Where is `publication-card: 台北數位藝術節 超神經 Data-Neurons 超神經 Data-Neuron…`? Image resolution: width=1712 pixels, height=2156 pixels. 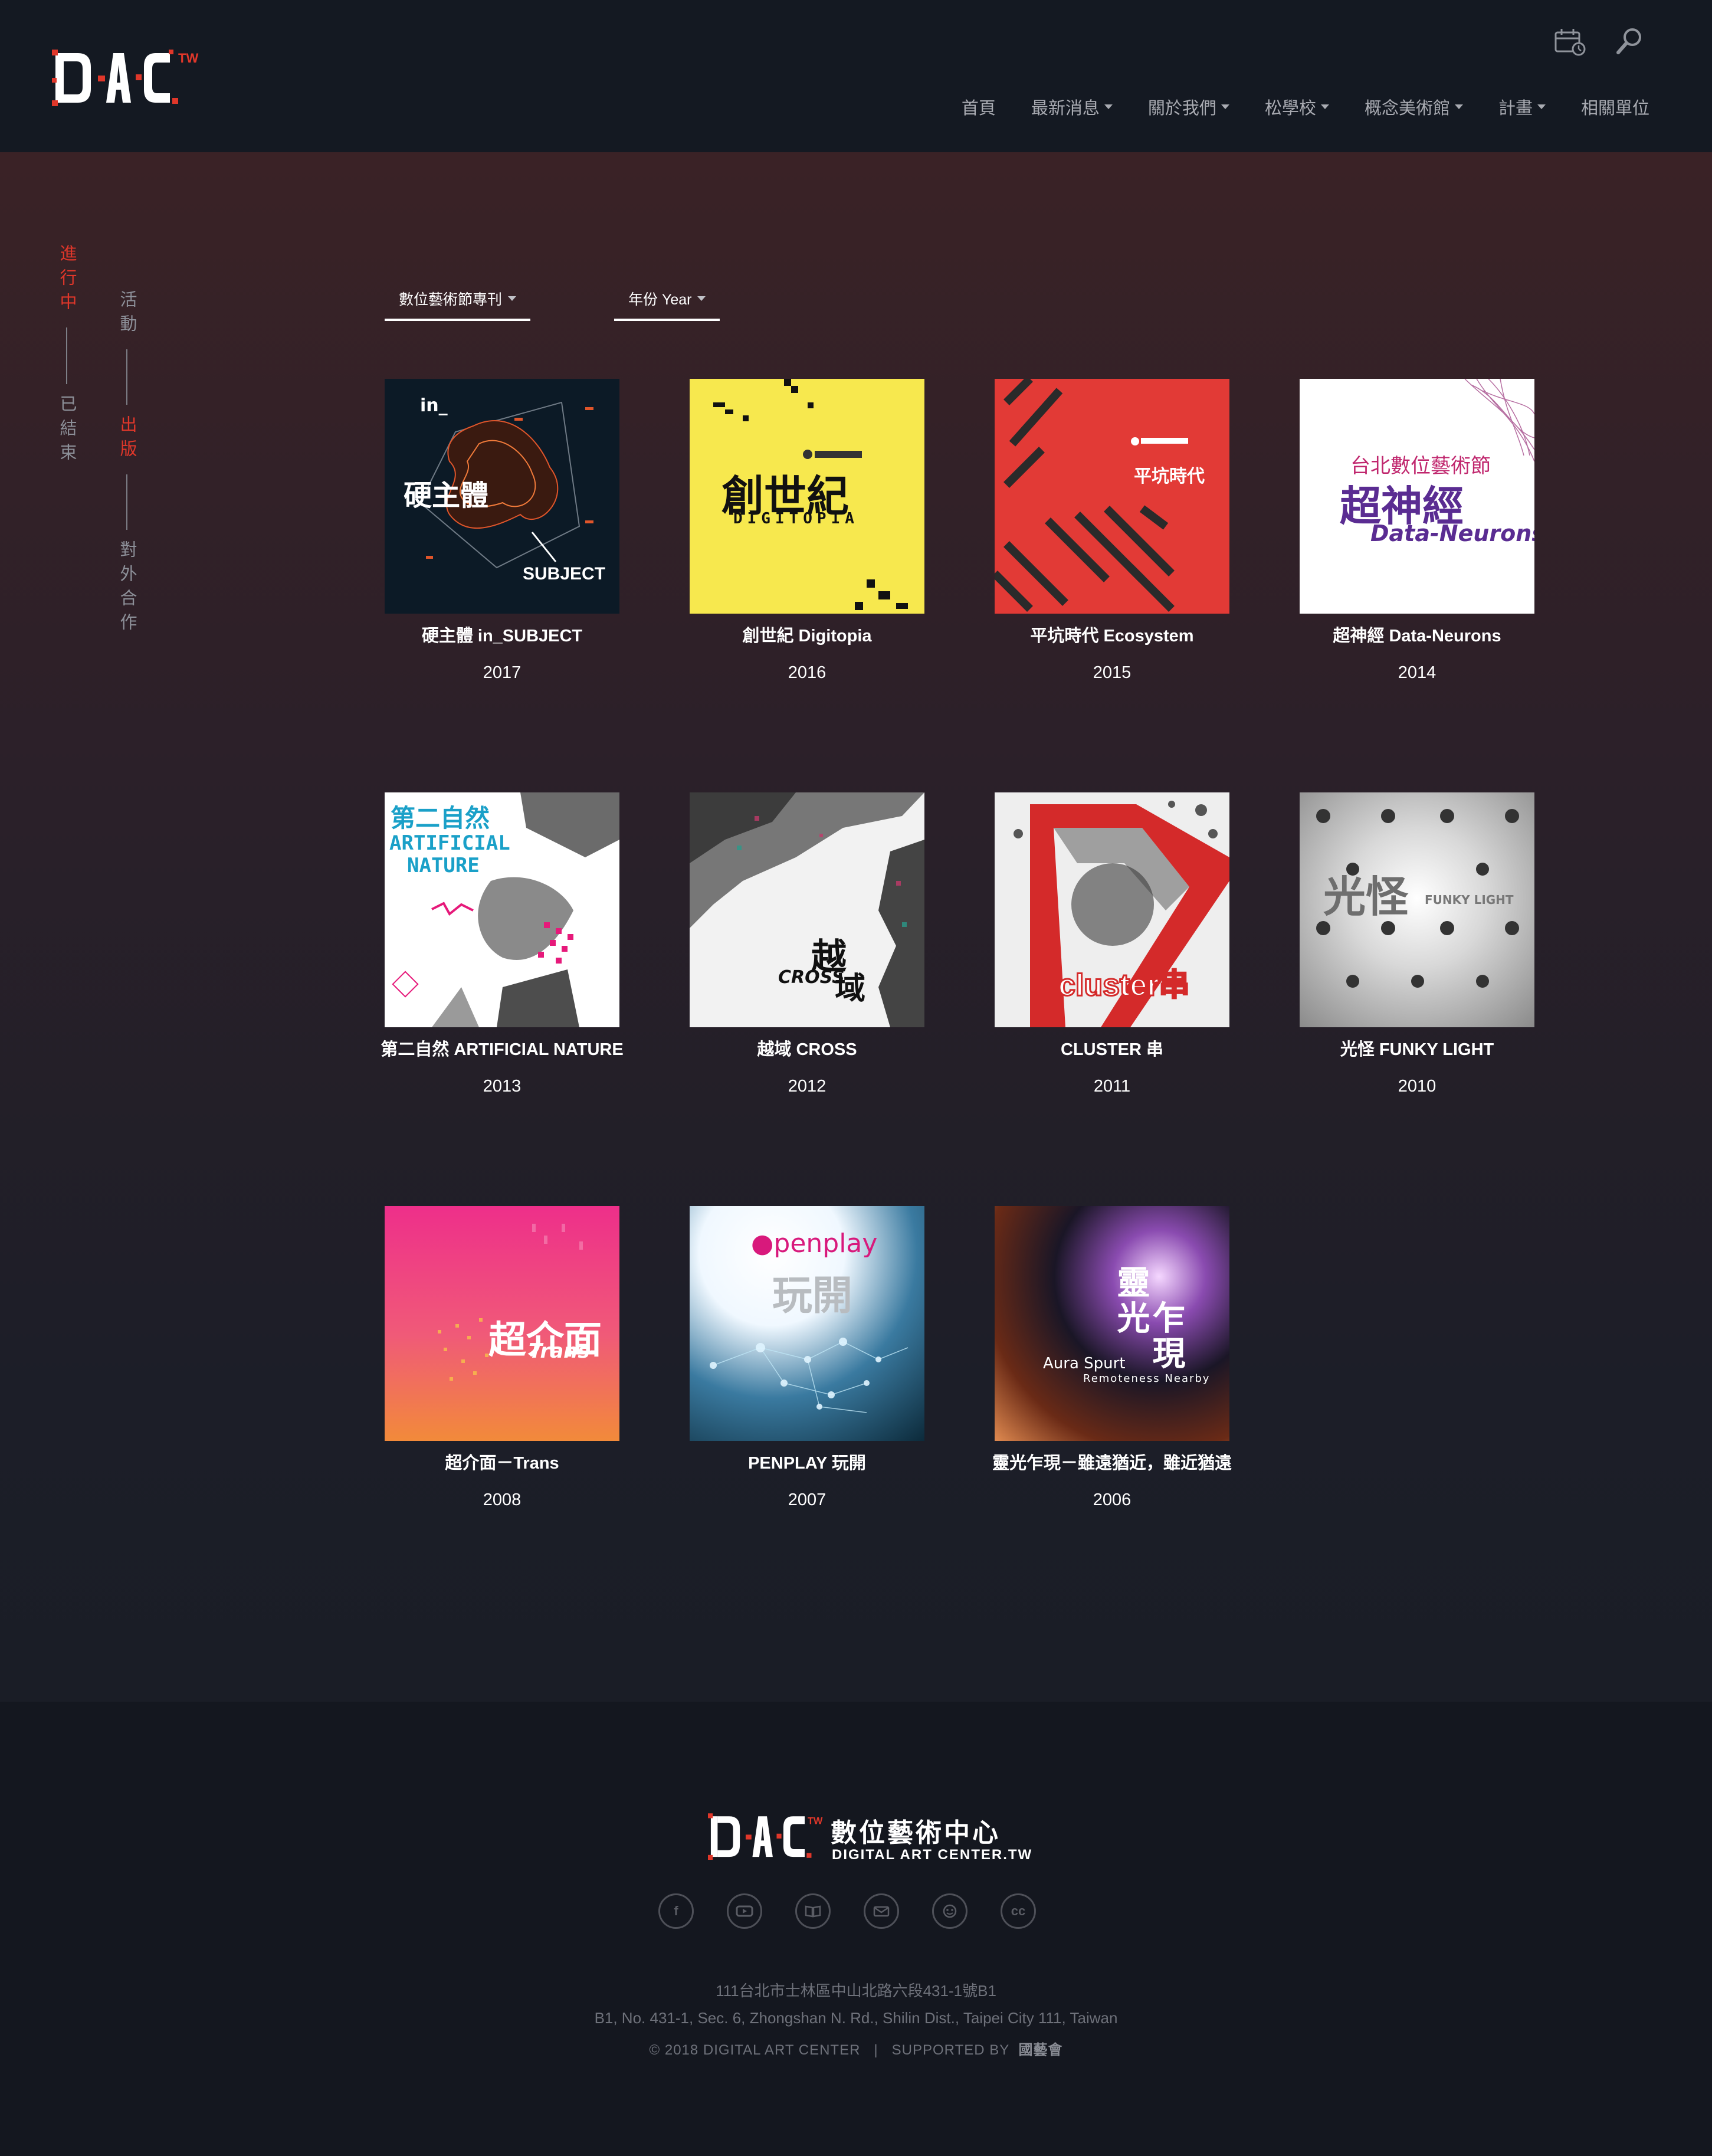
publication-card: 台北數位藝術節 超神經 Data-Neurons 超神經 Data-Neuron… is located at coordinates (1417, 585).